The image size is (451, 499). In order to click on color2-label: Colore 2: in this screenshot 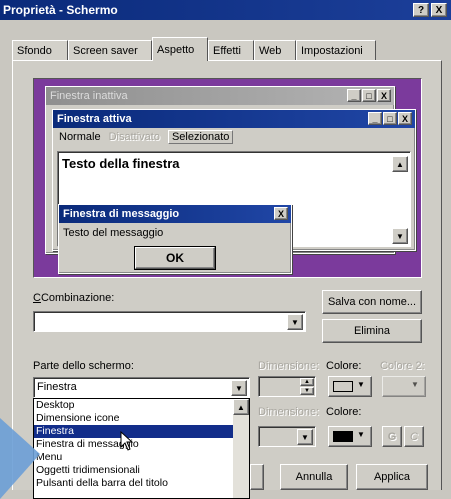, I will do `click(402, 366)`.